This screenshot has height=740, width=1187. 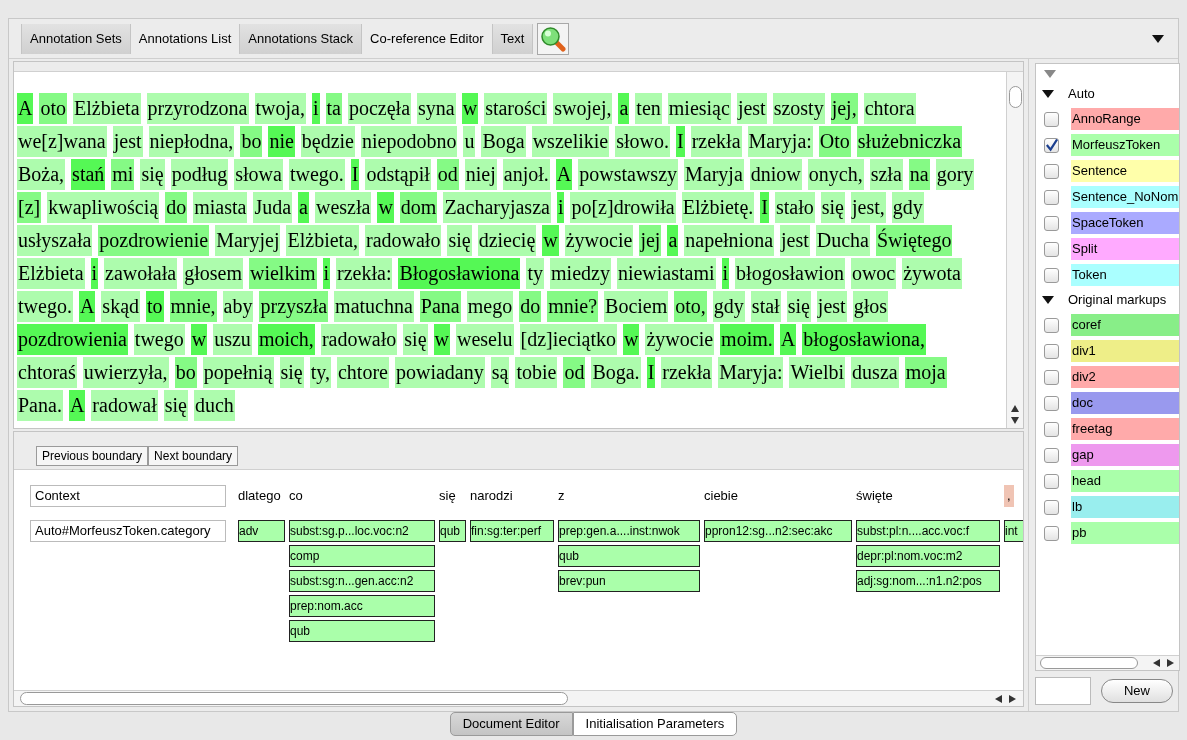 What do you see at coordinates (928, 556) in the screenshot?
I see `category-annotation: depr:pl:nom.voc:m2` at bounding box center [928, 556].